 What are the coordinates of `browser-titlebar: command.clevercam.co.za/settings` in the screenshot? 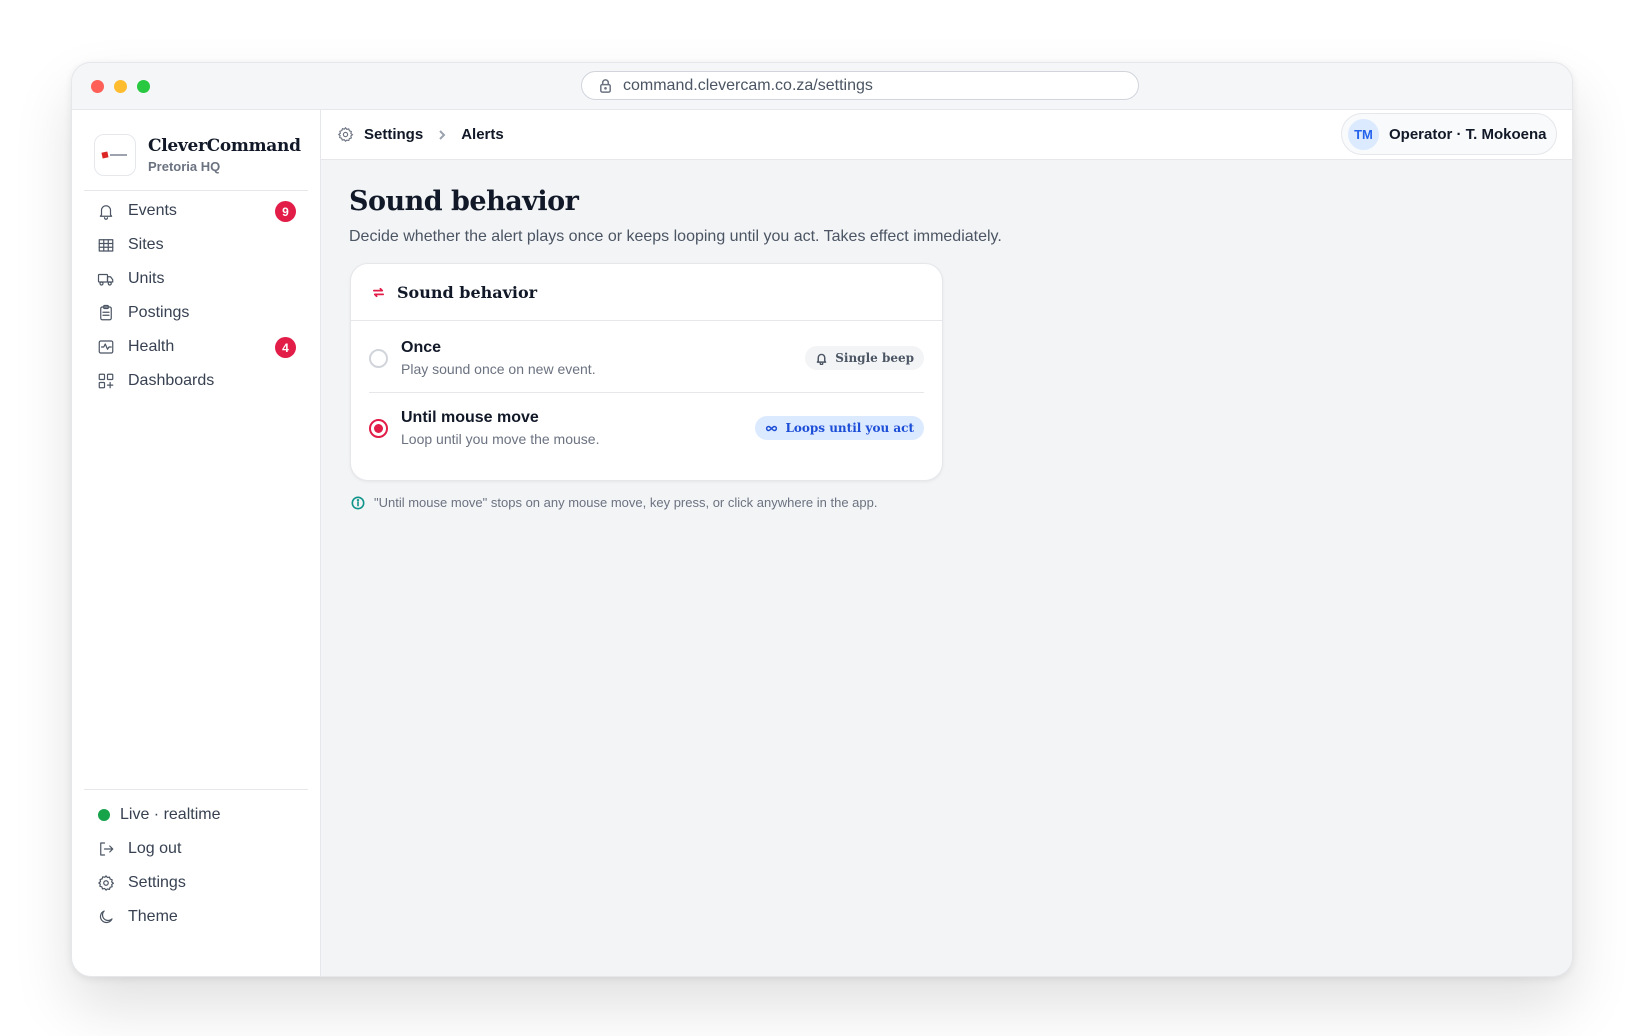 It's located at (822, 86).